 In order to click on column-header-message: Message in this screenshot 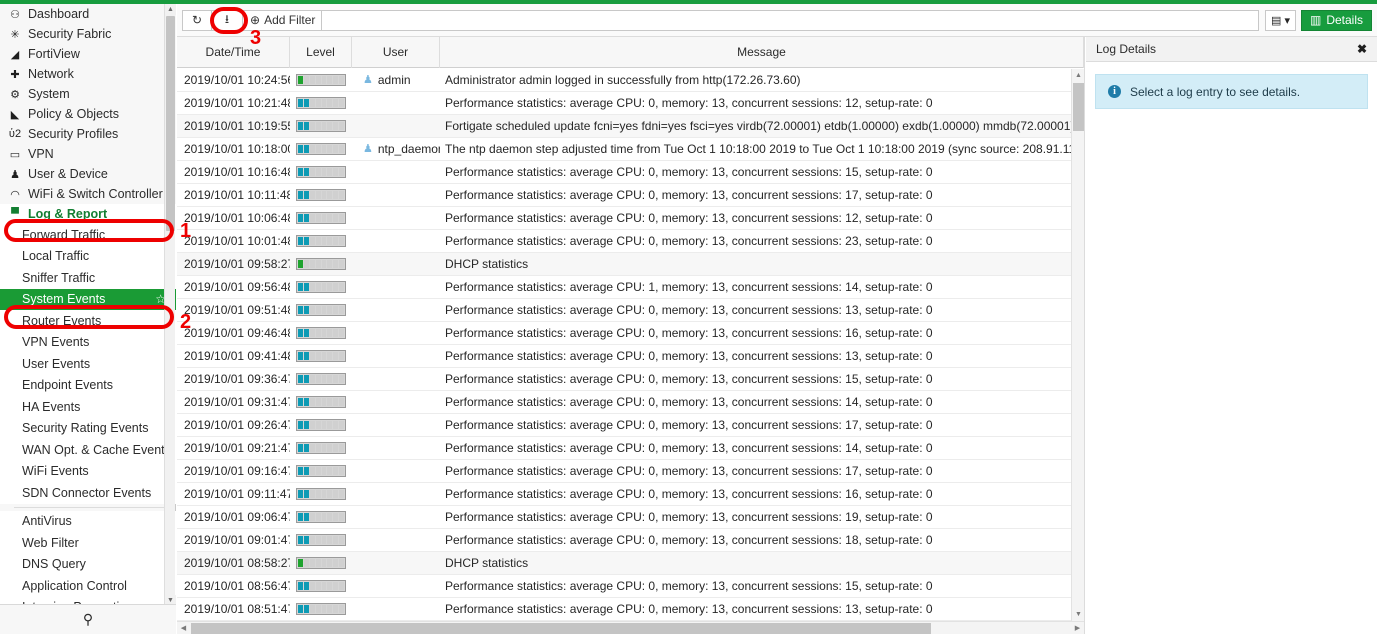, I will do `click(762, 52)`.